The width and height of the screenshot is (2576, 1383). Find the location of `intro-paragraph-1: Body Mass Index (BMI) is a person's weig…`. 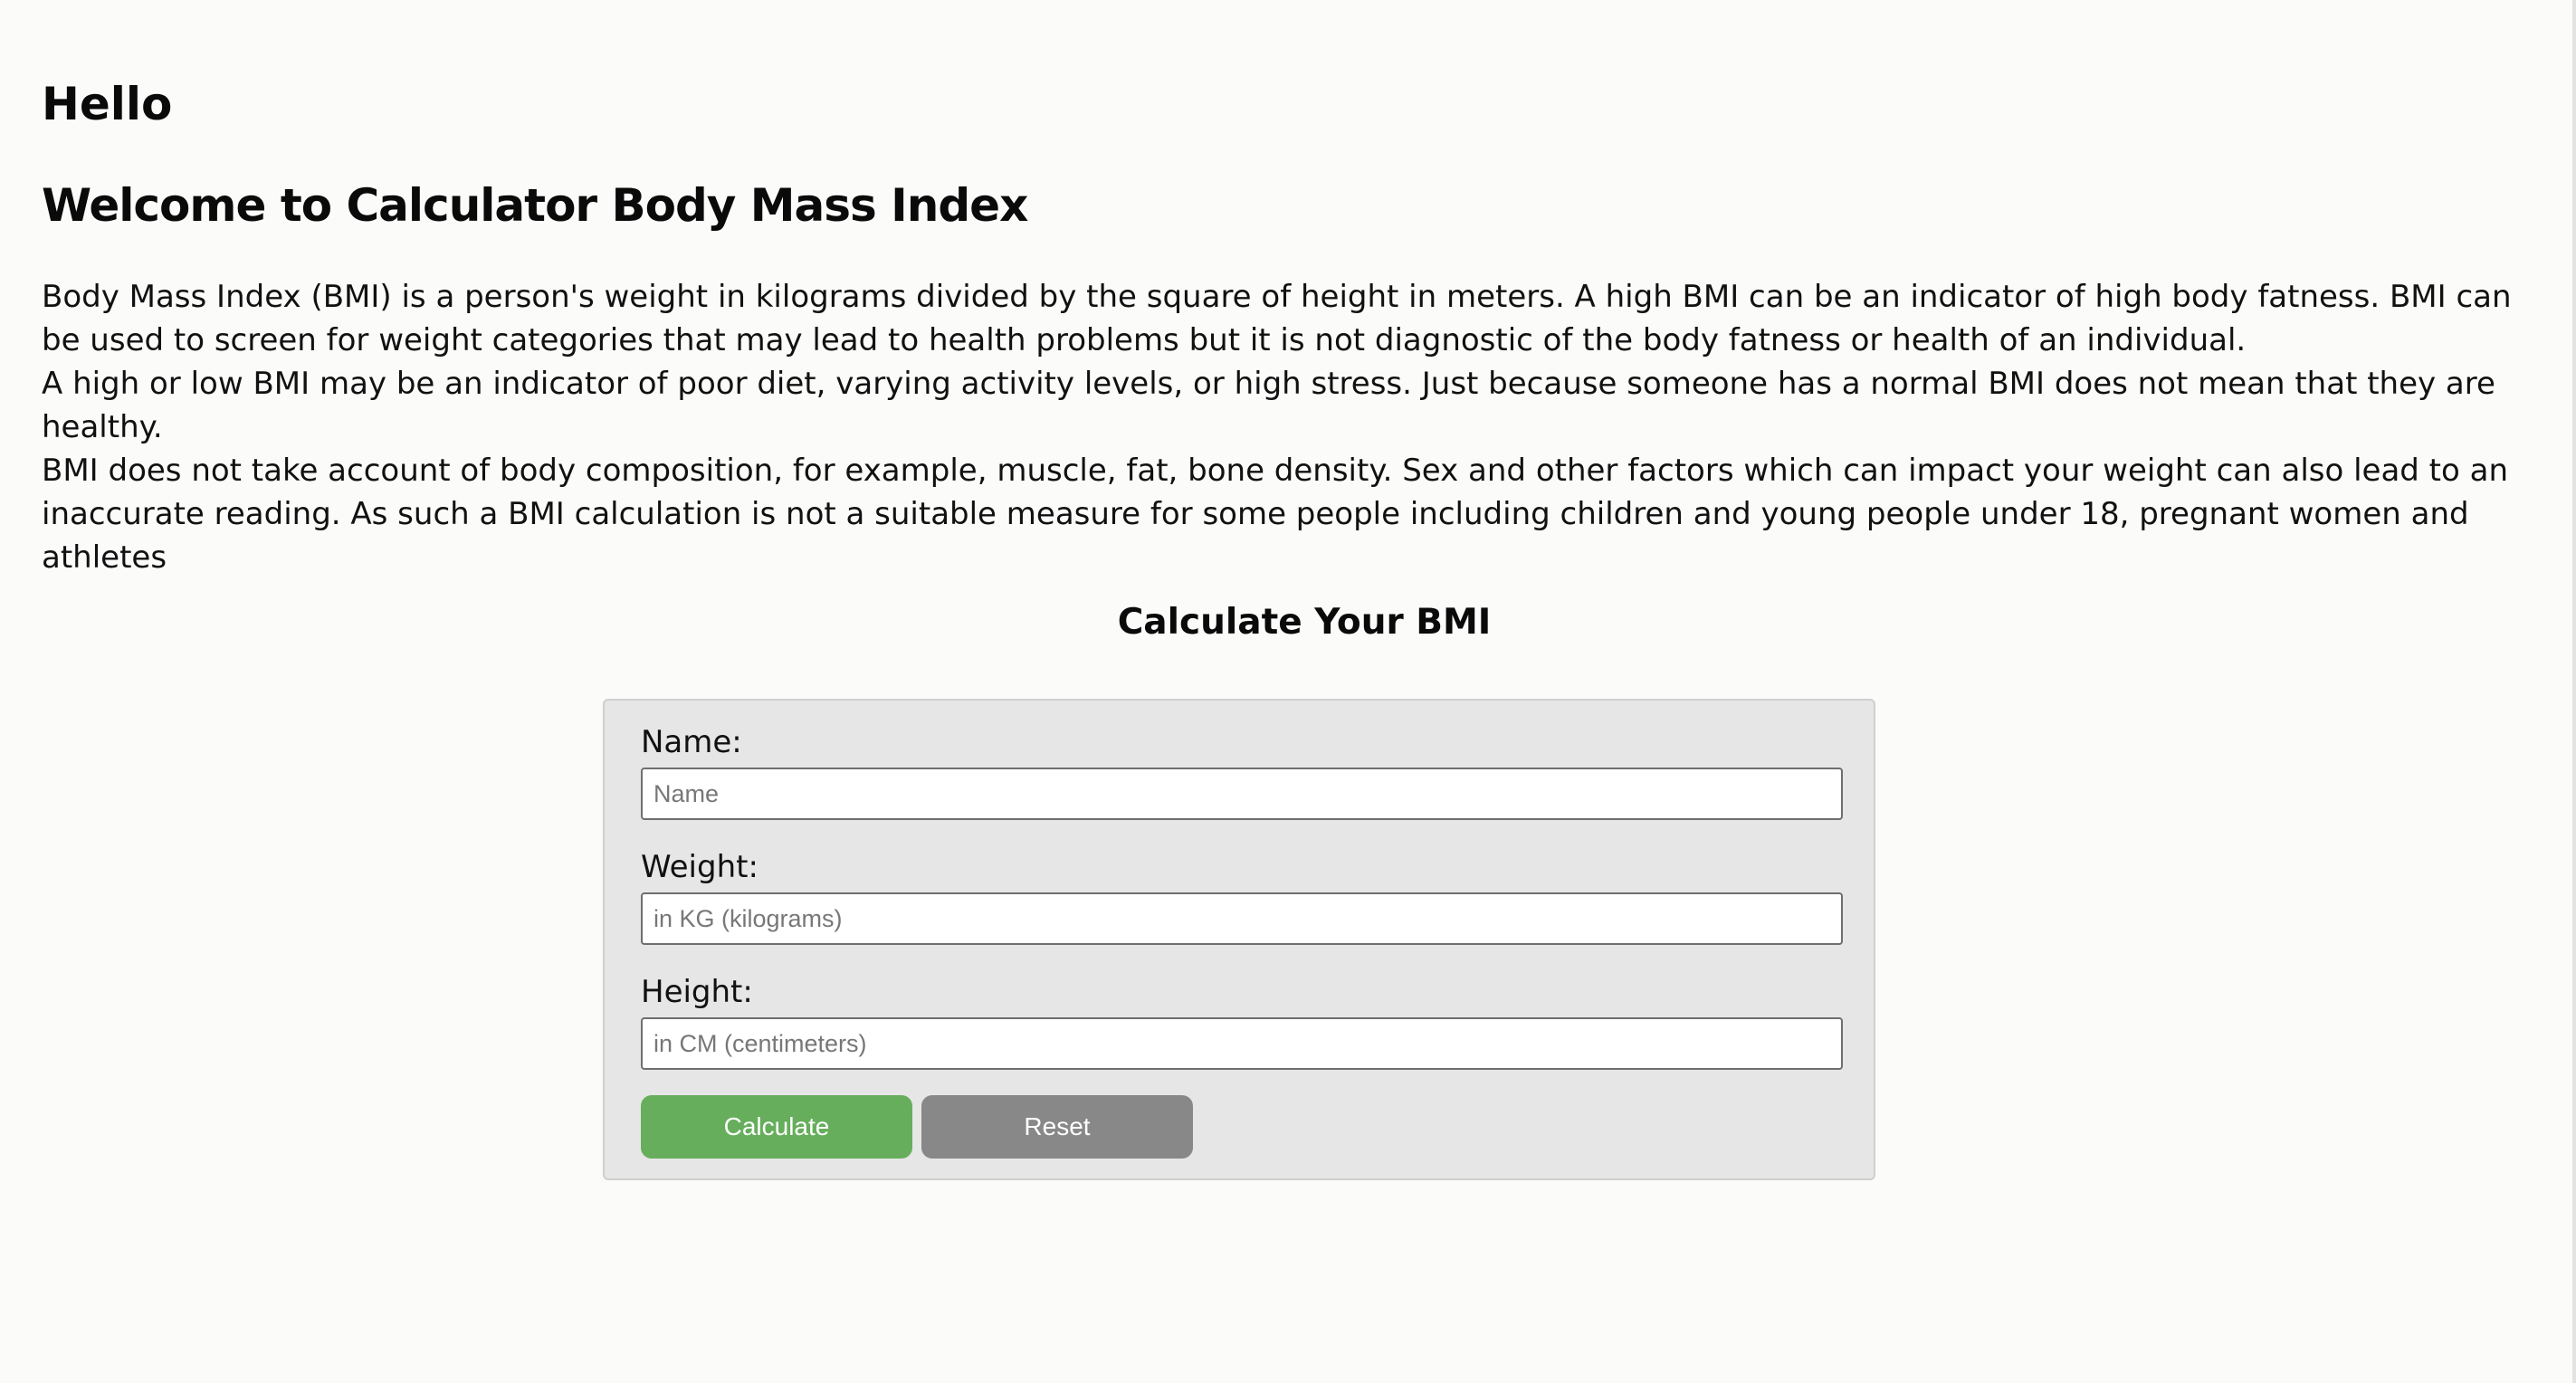

intro-paragraph-1: Body Mass Index (BMI) is a person's weig… is located at coordinates (1277, 318).